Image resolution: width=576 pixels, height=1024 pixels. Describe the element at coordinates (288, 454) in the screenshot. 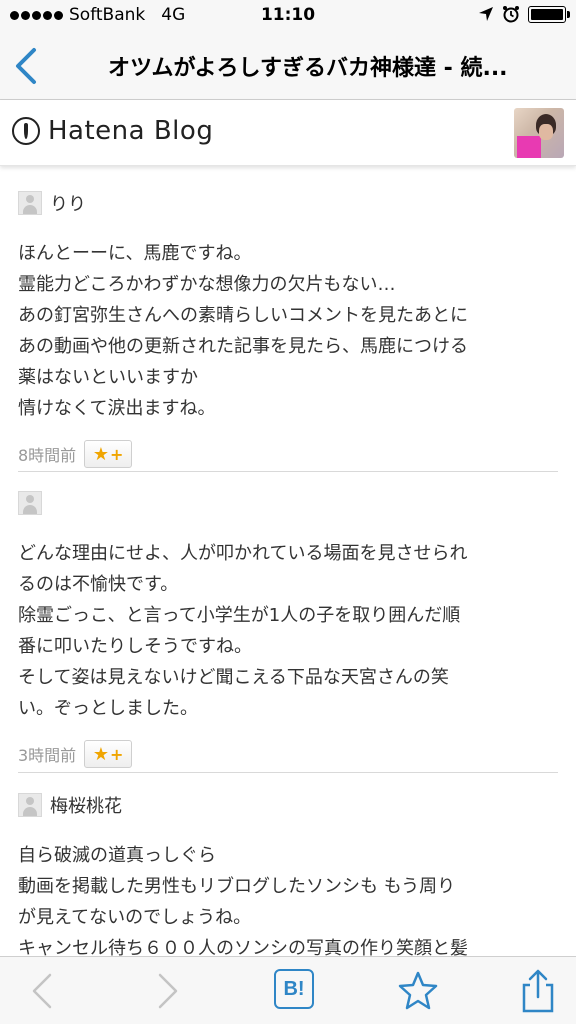

I see `comment-meta: 8時間前 ★ +` at that location.